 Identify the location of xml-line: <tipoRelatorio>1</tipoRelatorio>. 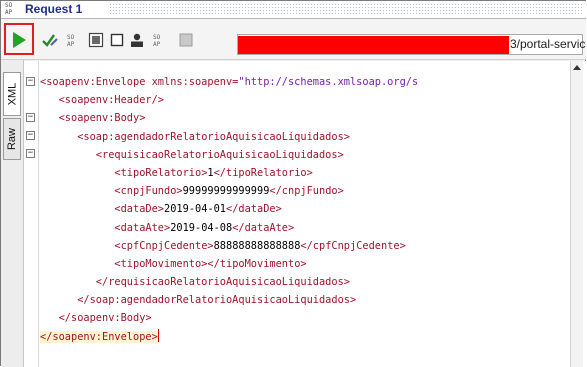
(229, 173).